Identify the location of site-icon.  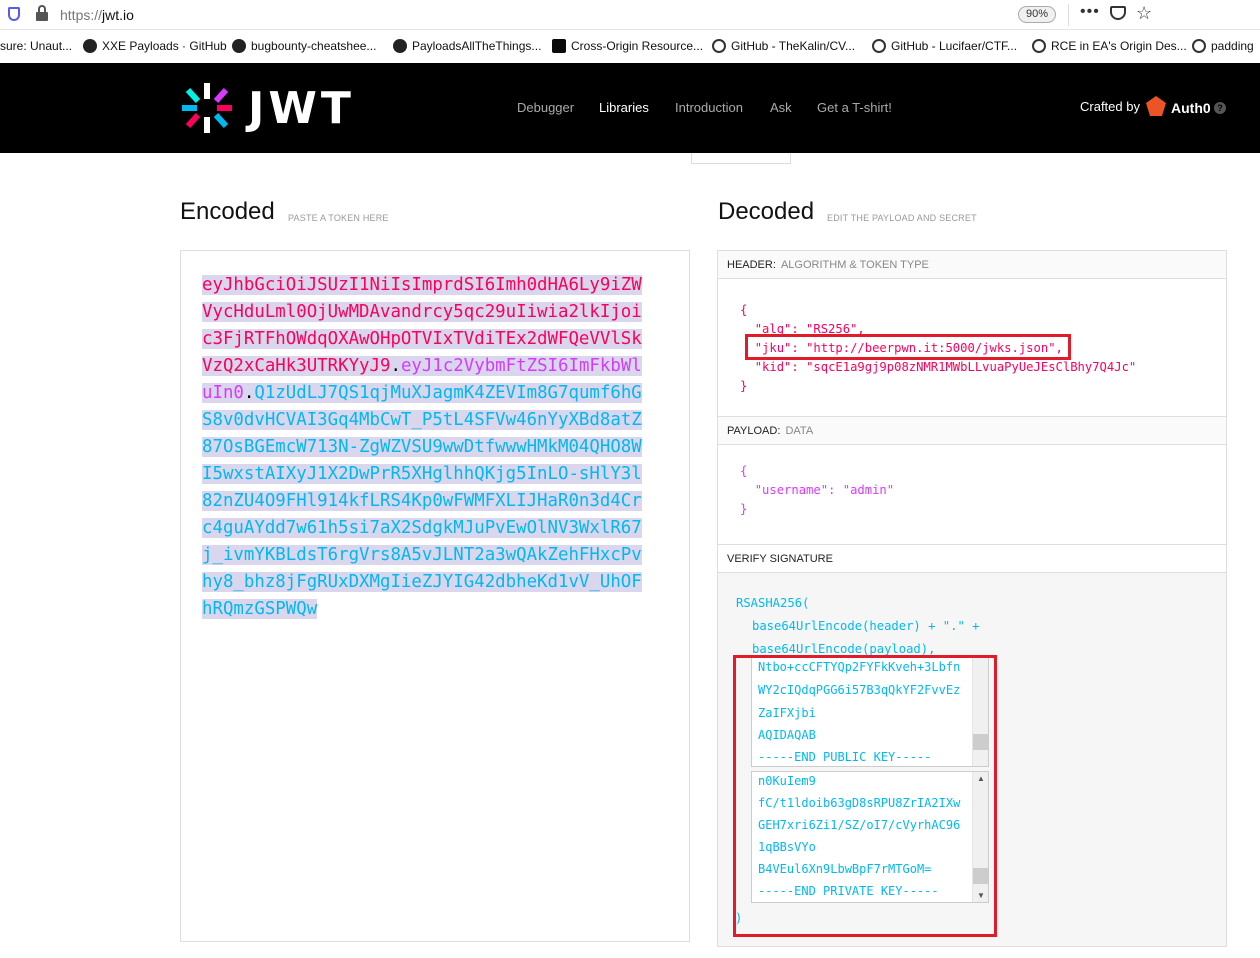
(559, 46).